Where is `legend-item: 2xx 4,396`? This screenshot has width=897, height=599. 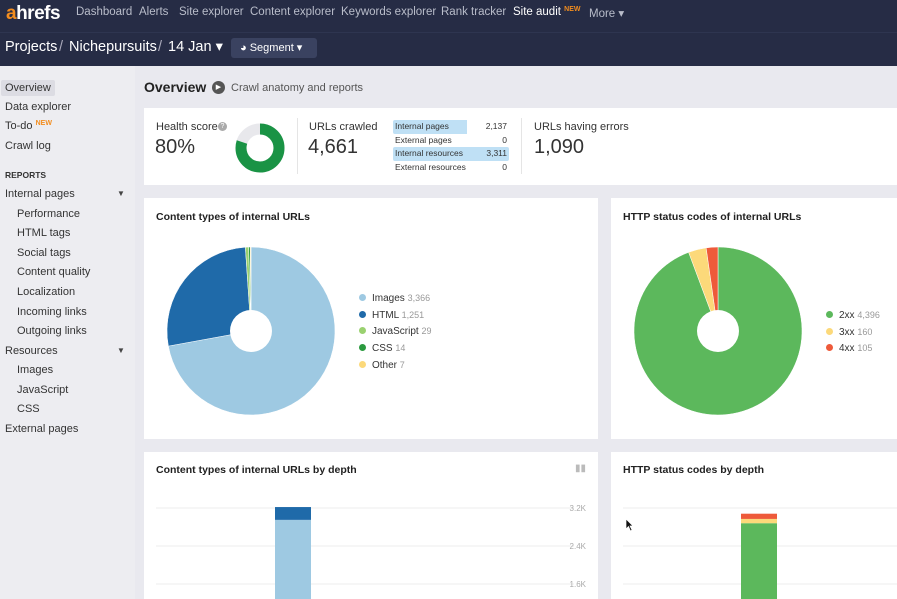
legend-item: 2xx 4,396 is located at coordinates (853, 318).